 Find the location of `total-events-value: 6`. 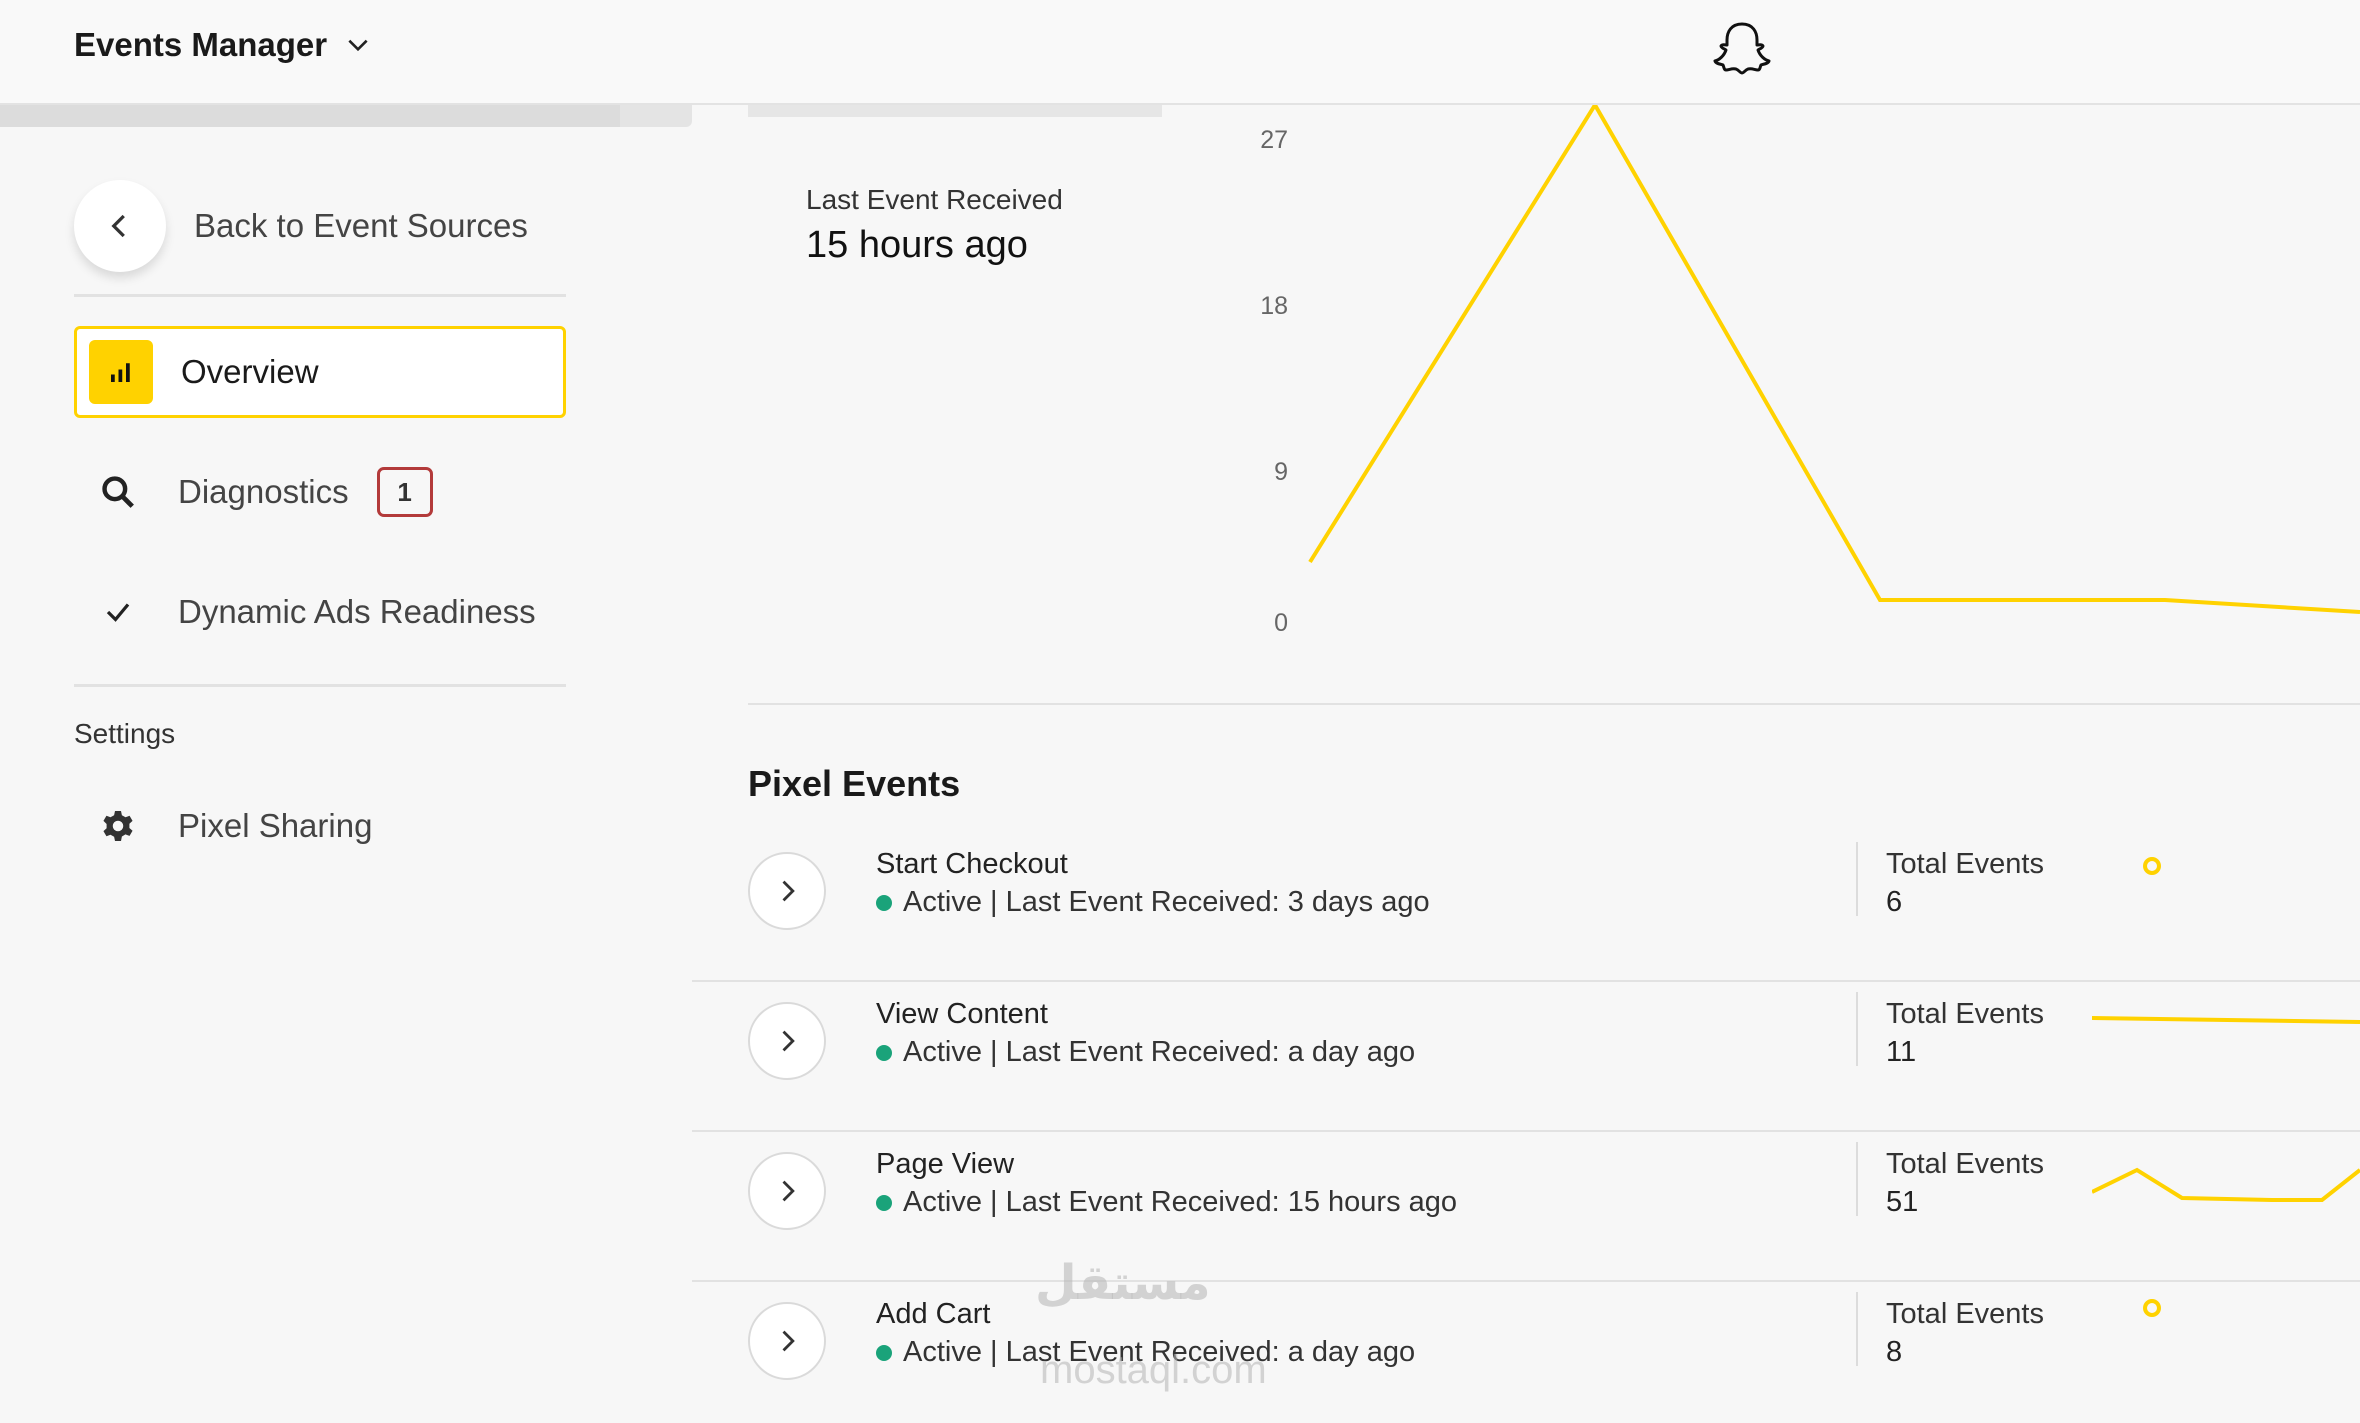

total-events-value: 6 is located at coordinates (1894, 902).